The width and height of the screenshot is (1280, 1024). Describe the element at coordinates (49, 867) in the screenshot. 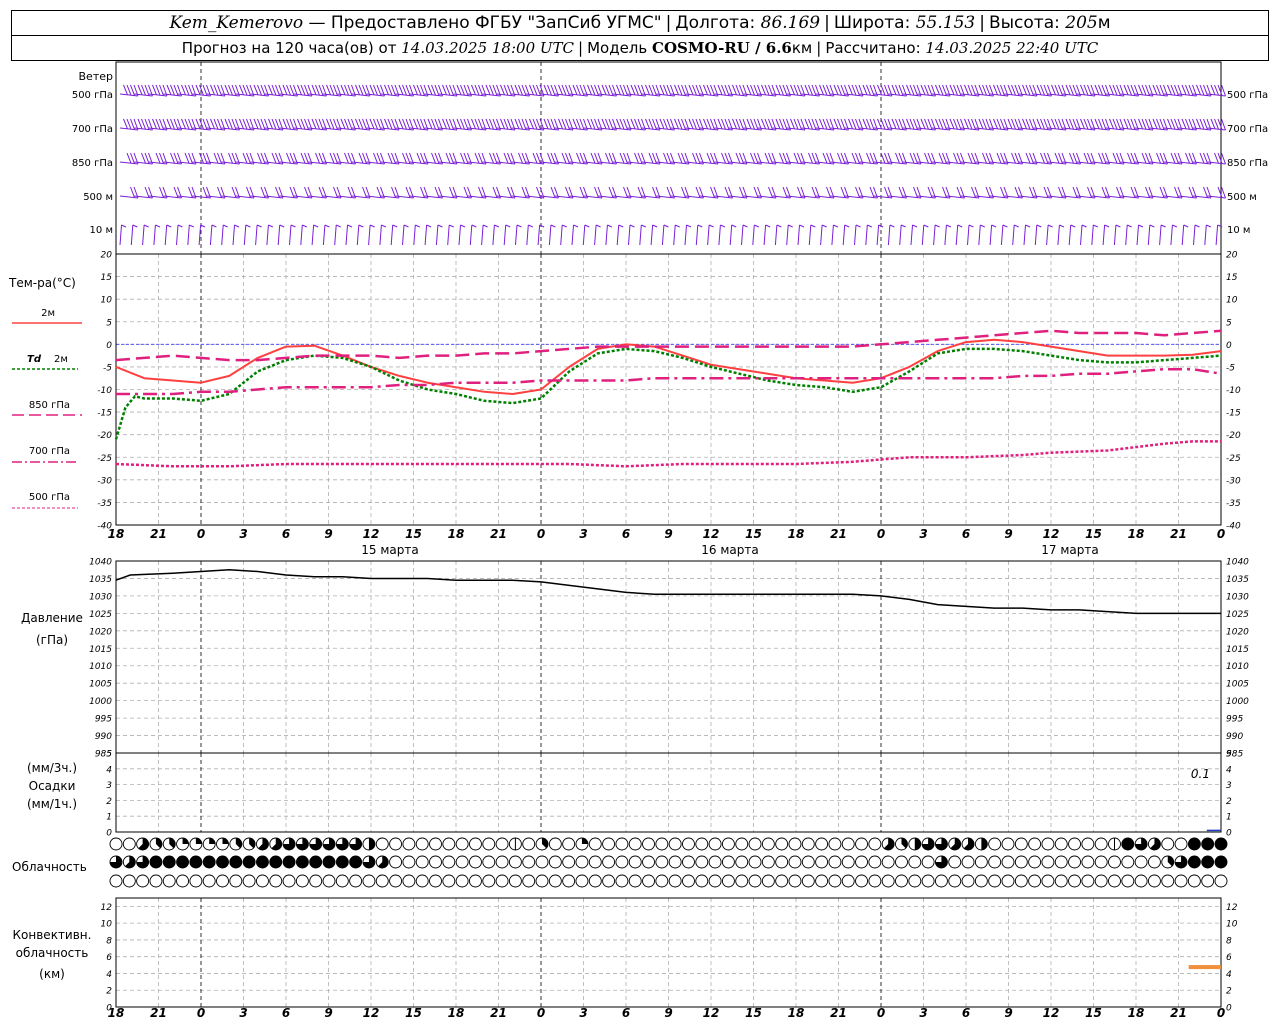

I see `clouds-title: Облачность` at that location.